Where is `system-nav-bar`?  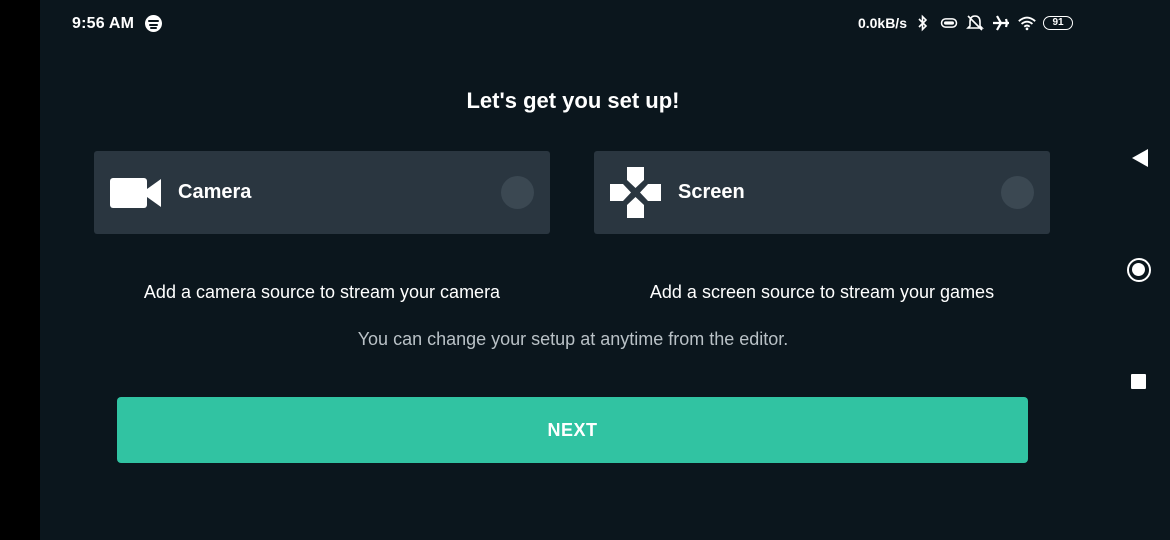 system-nav-bar is located at coordinates (1138, 294).